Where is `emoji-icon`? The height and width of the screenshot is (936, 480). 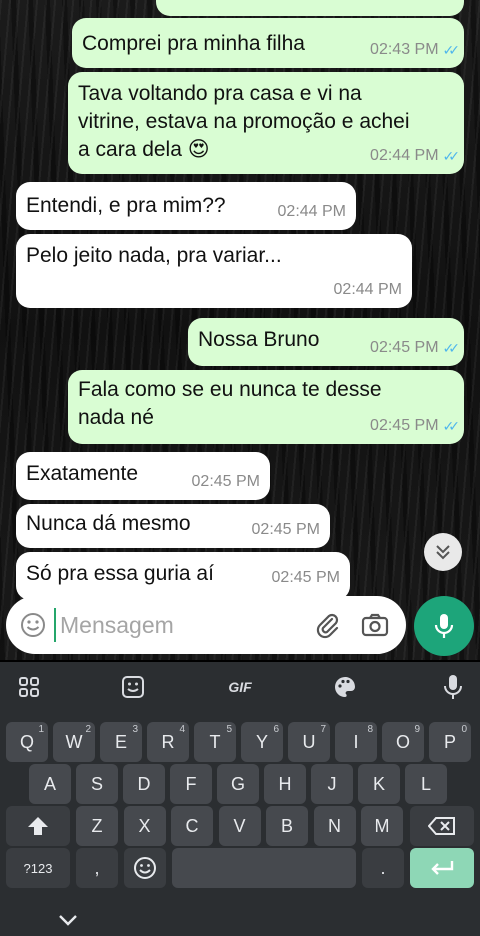
emoji-icon is located at coordinates (33, 625).